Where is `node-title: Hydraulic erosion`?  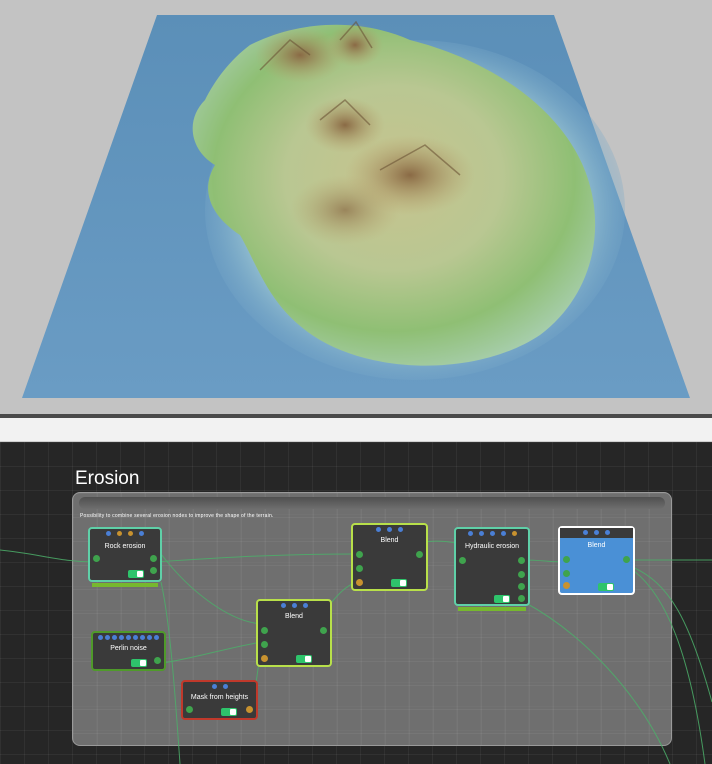
node-title: Hydraulic erosion is located at coordinates (492, 546).